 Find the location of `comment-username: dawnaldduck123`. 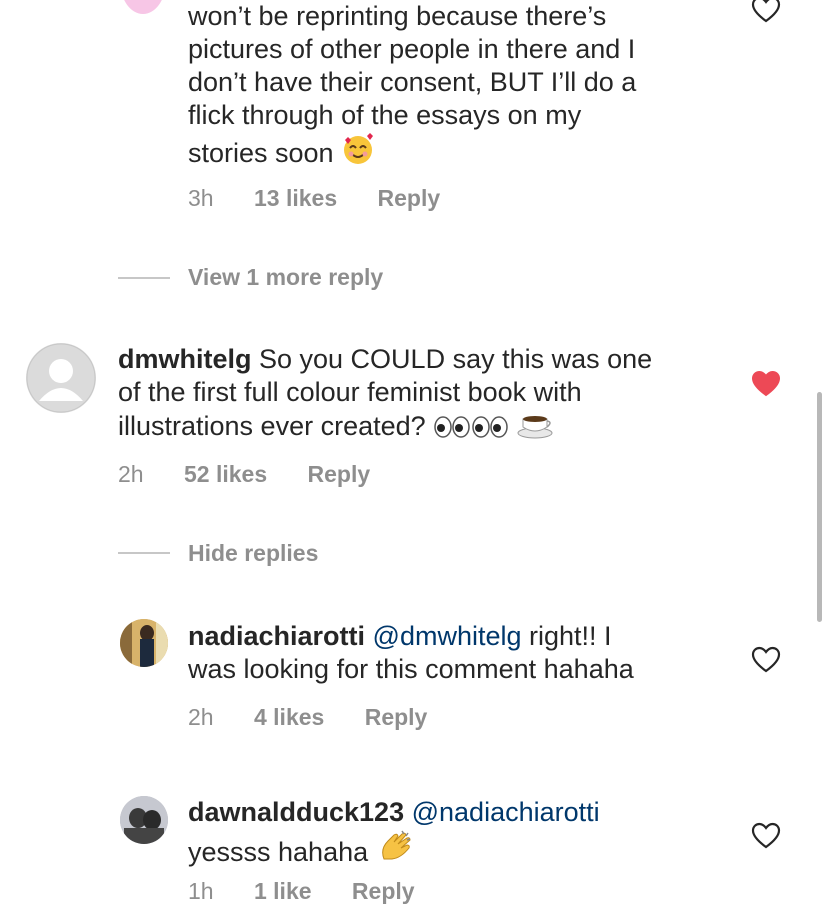

comment-username: dawnaldduck123 is located at coordinates (296, 812).